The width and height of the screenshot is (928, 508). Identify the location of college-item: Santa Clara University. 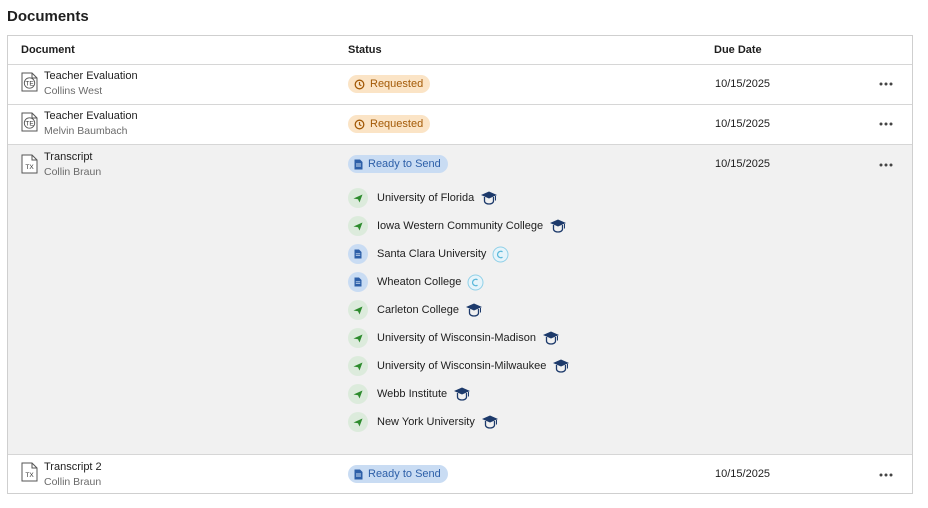
(428, 254).